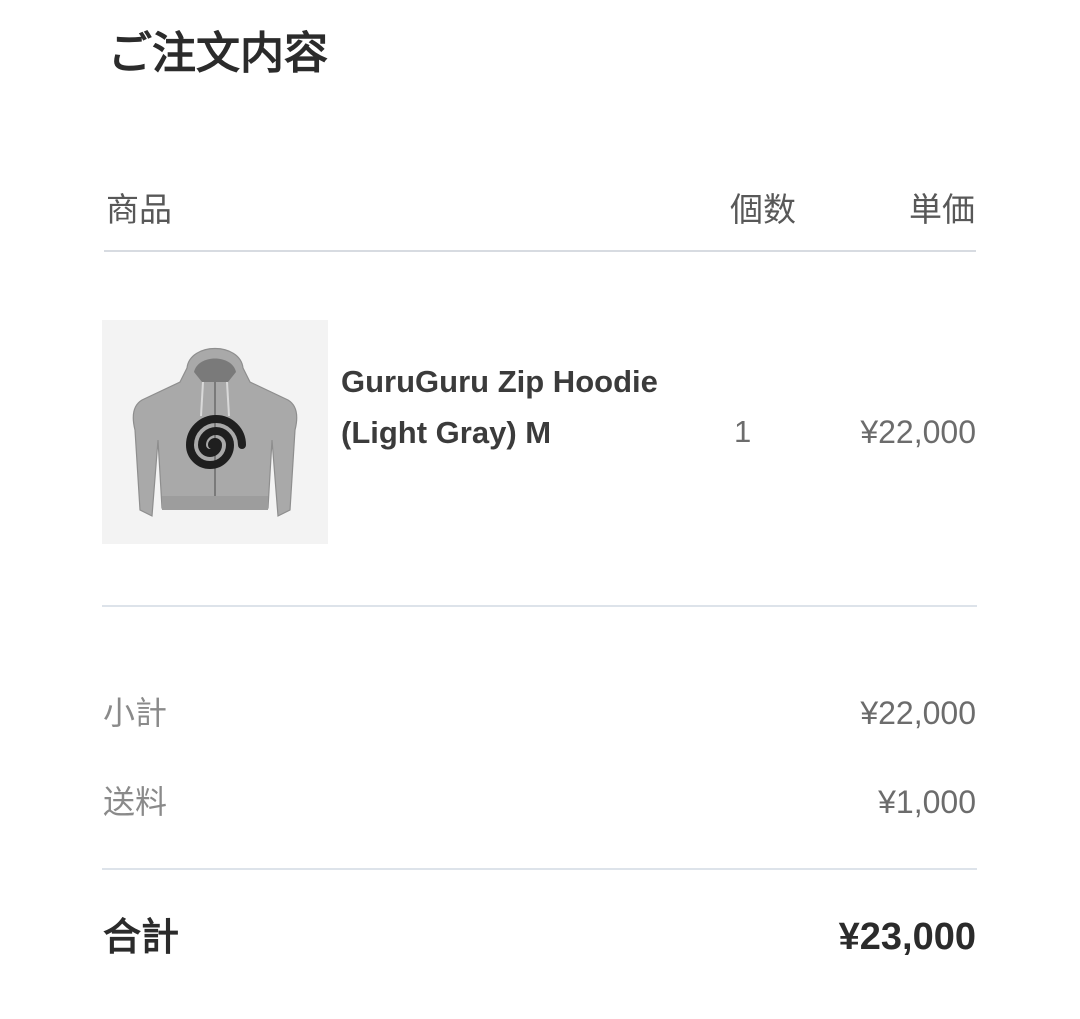  Describe the element at coordinates (539, 606) in the screenshot. I see `items-divider` at that location.